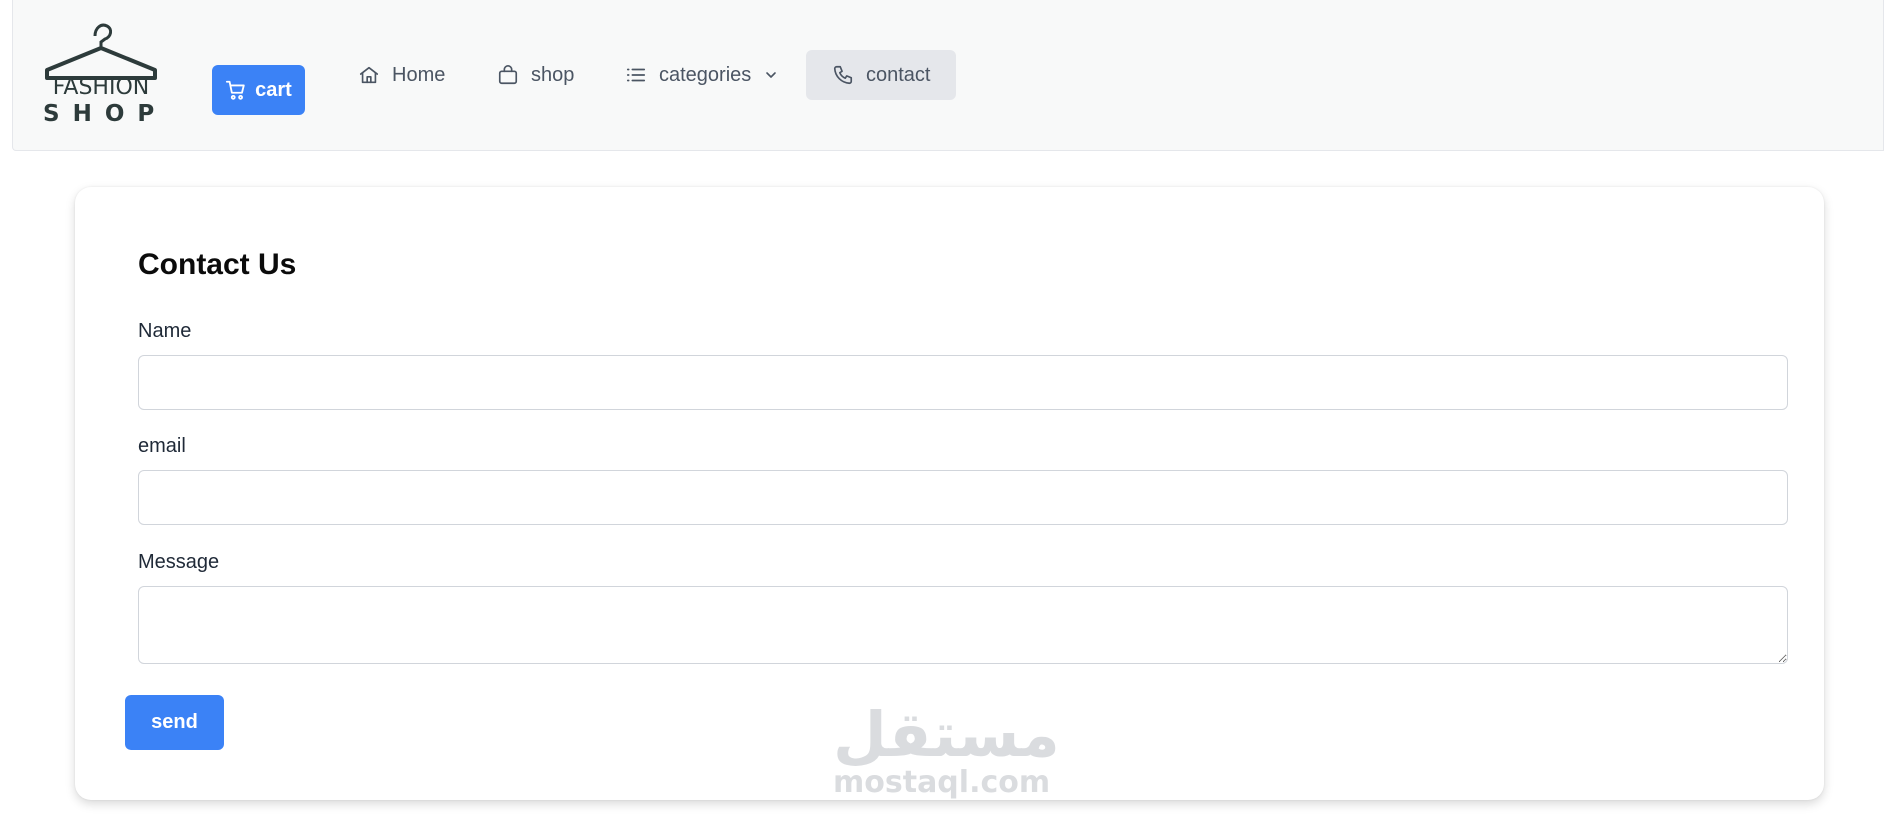 The image size is (1884, 824). I want to click on watermark-latin-text: mostaql.com, so click(942, 782).